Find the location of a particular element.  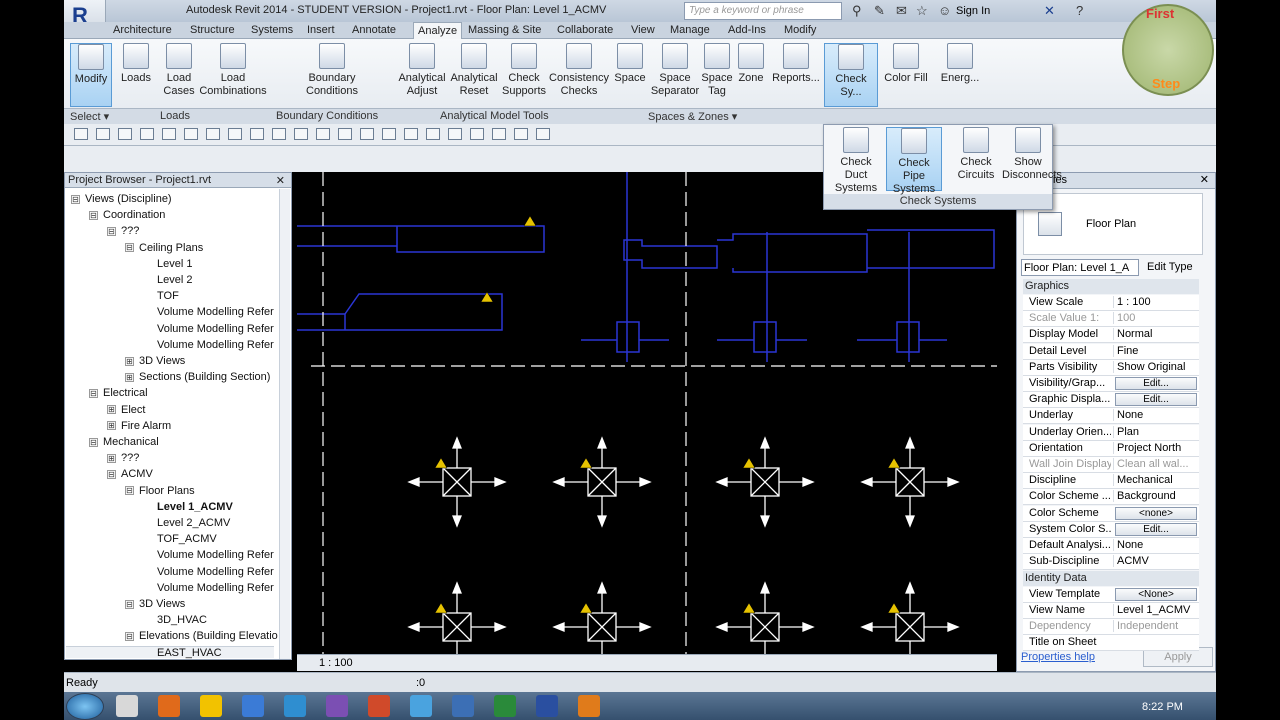

identity-data-category: Identity Data is located at coordinates (1111, 579).